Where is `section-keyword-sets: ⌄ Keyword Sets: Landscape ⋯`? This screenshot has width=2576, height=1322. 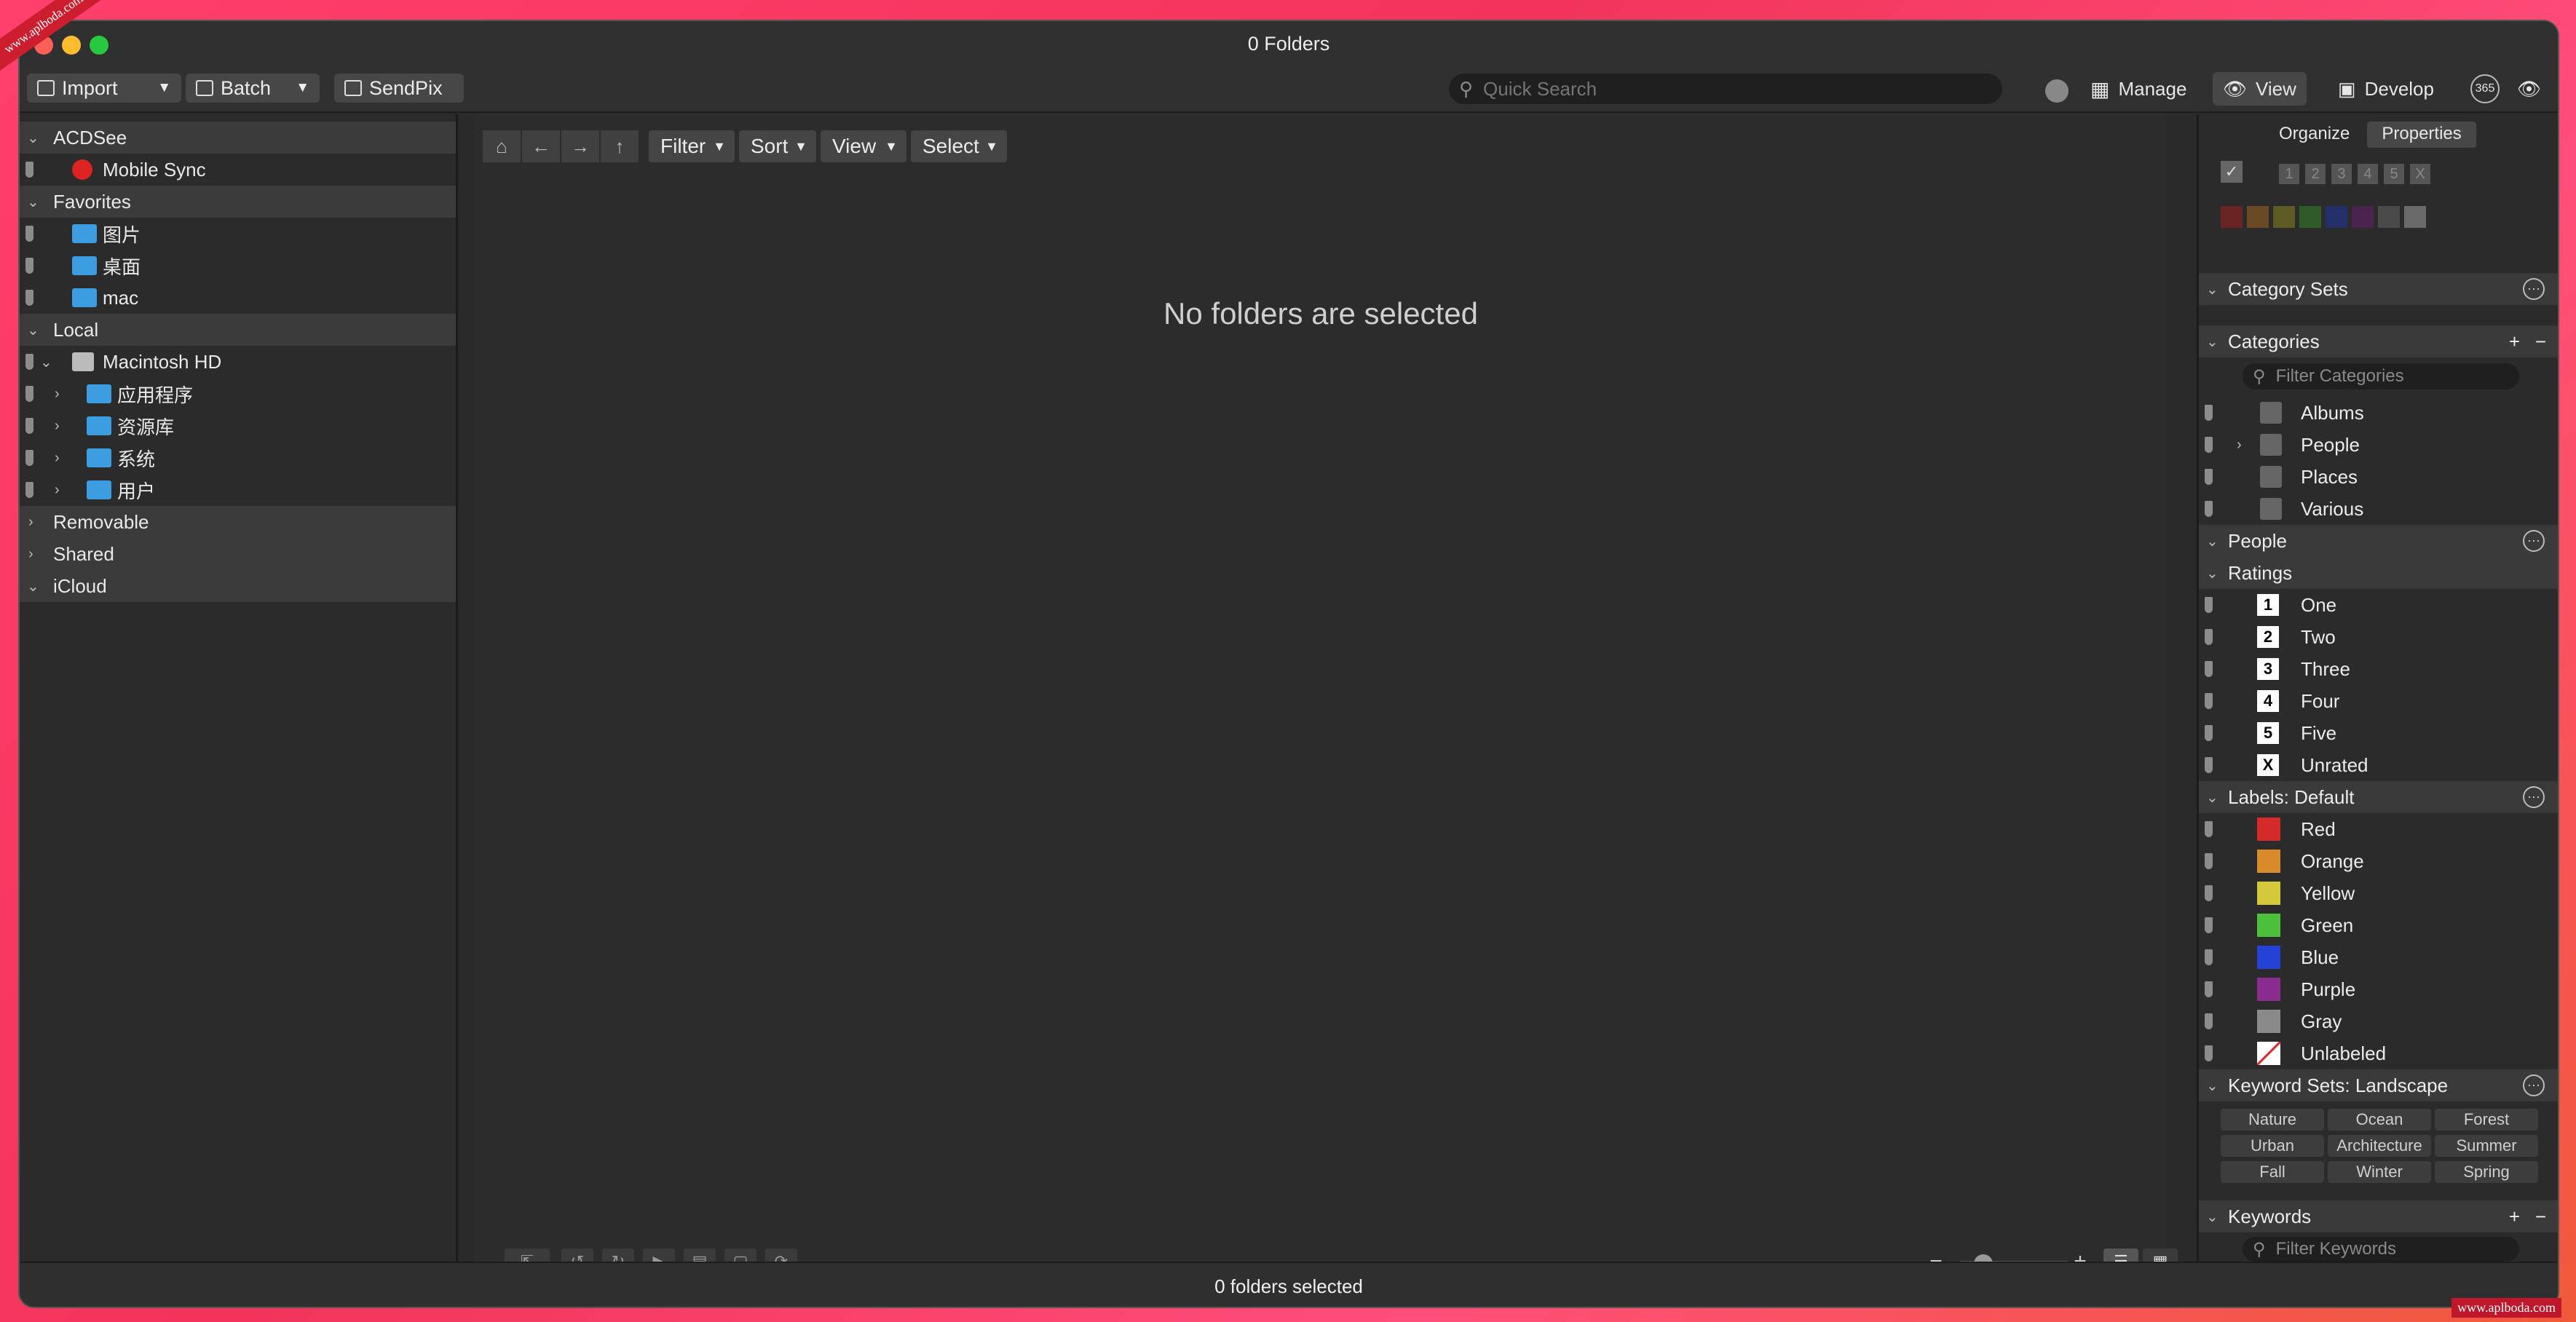 section-keyword-sets: ⌄ Keyword Sets: Landscape ⋯ is located at coordinates (2379, 1085).